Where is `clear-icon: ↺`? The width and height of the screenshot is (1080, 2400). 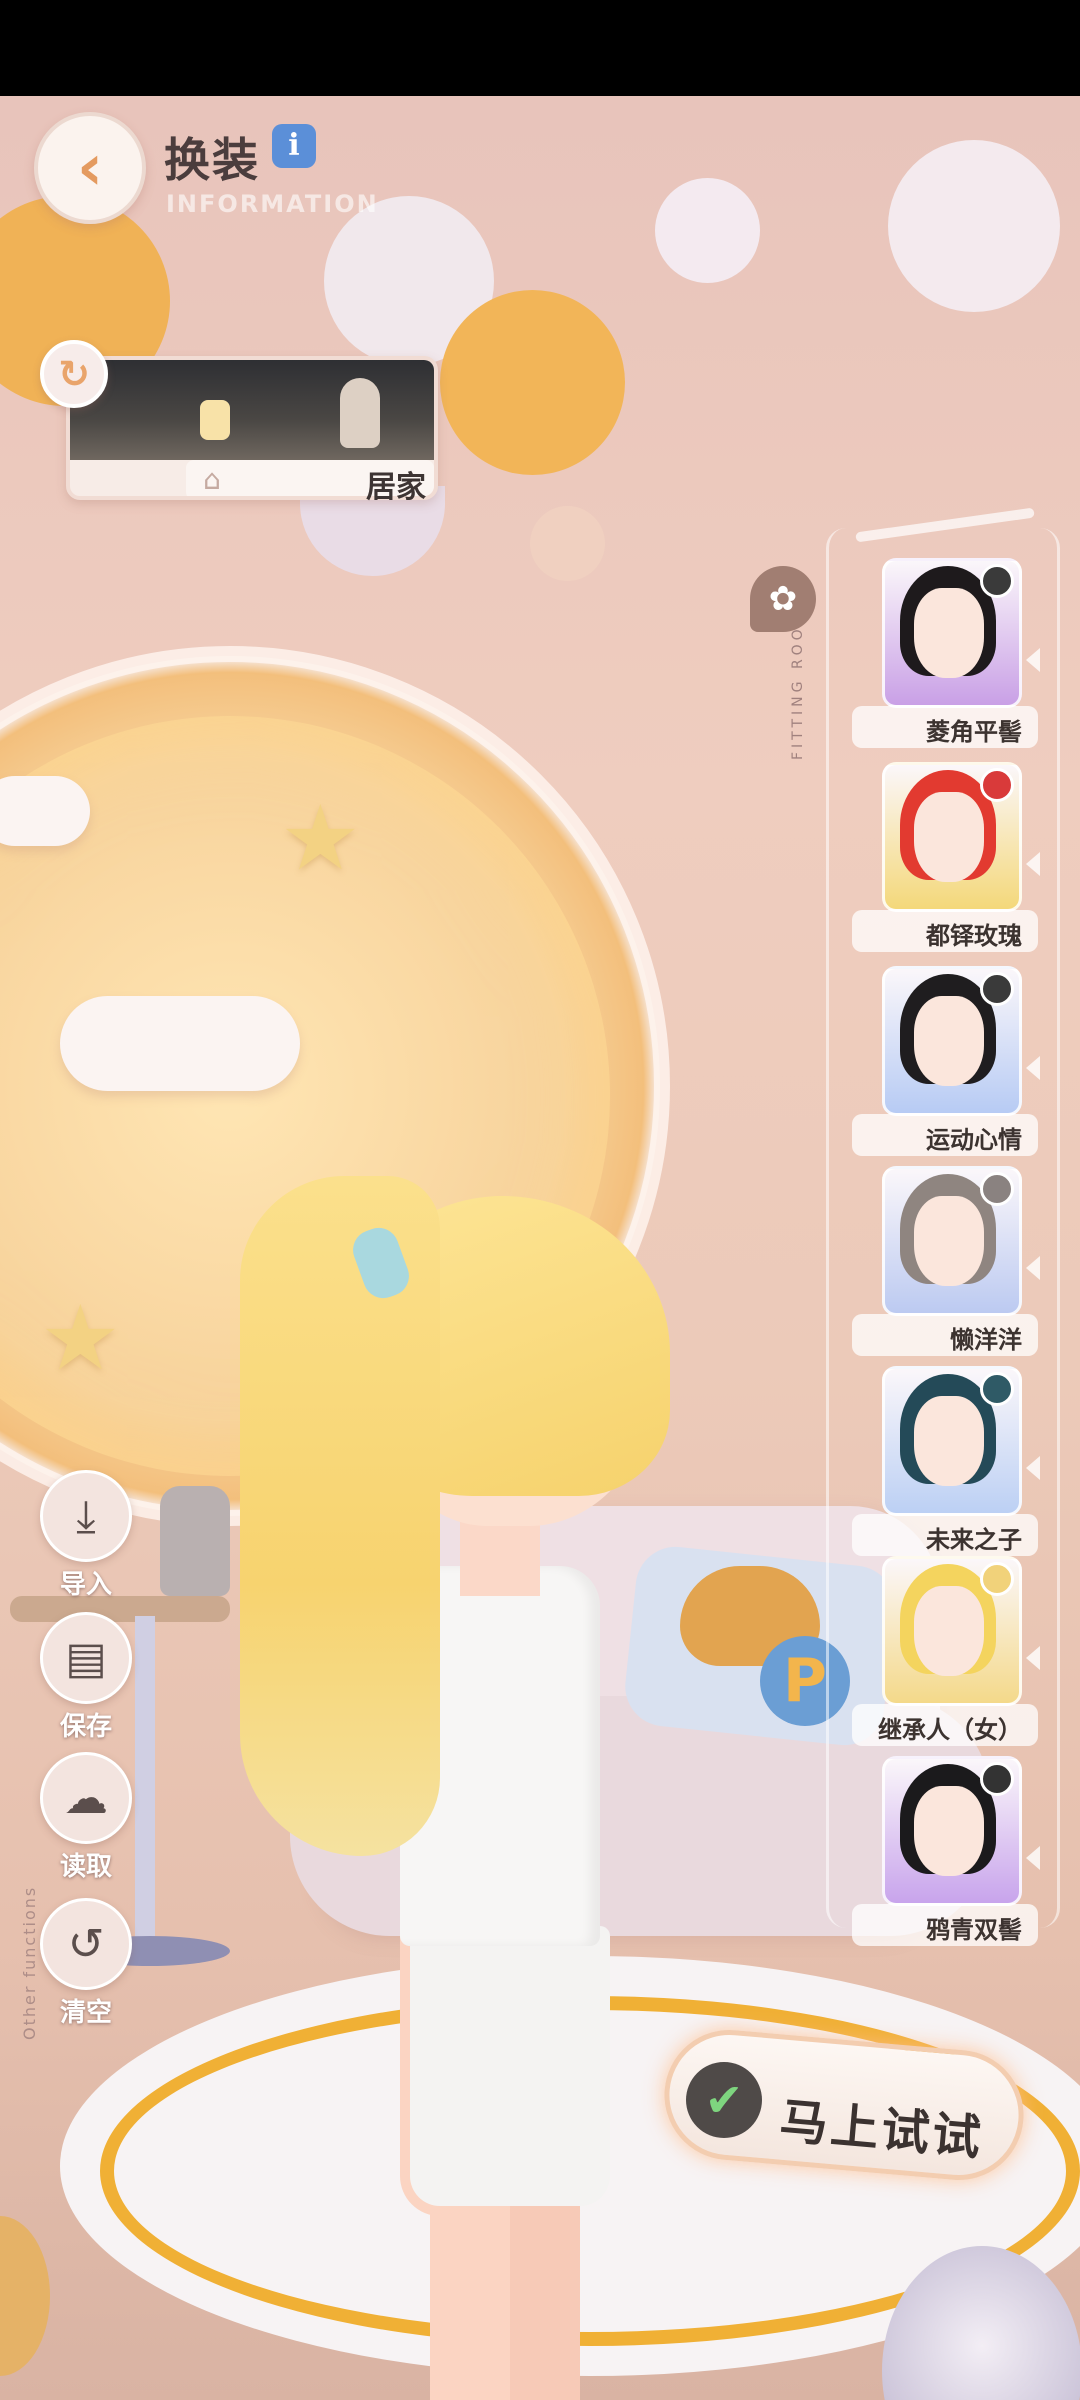
clear-icon: ↺ is located at coordinates (86, 1944).